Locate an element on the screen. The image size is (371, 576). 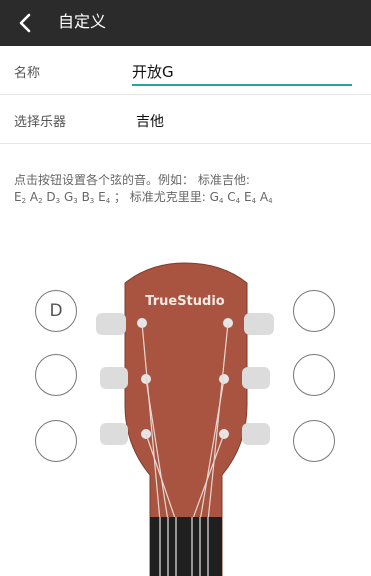
note-uke-3: E4 is located at coordinates (250, 197).